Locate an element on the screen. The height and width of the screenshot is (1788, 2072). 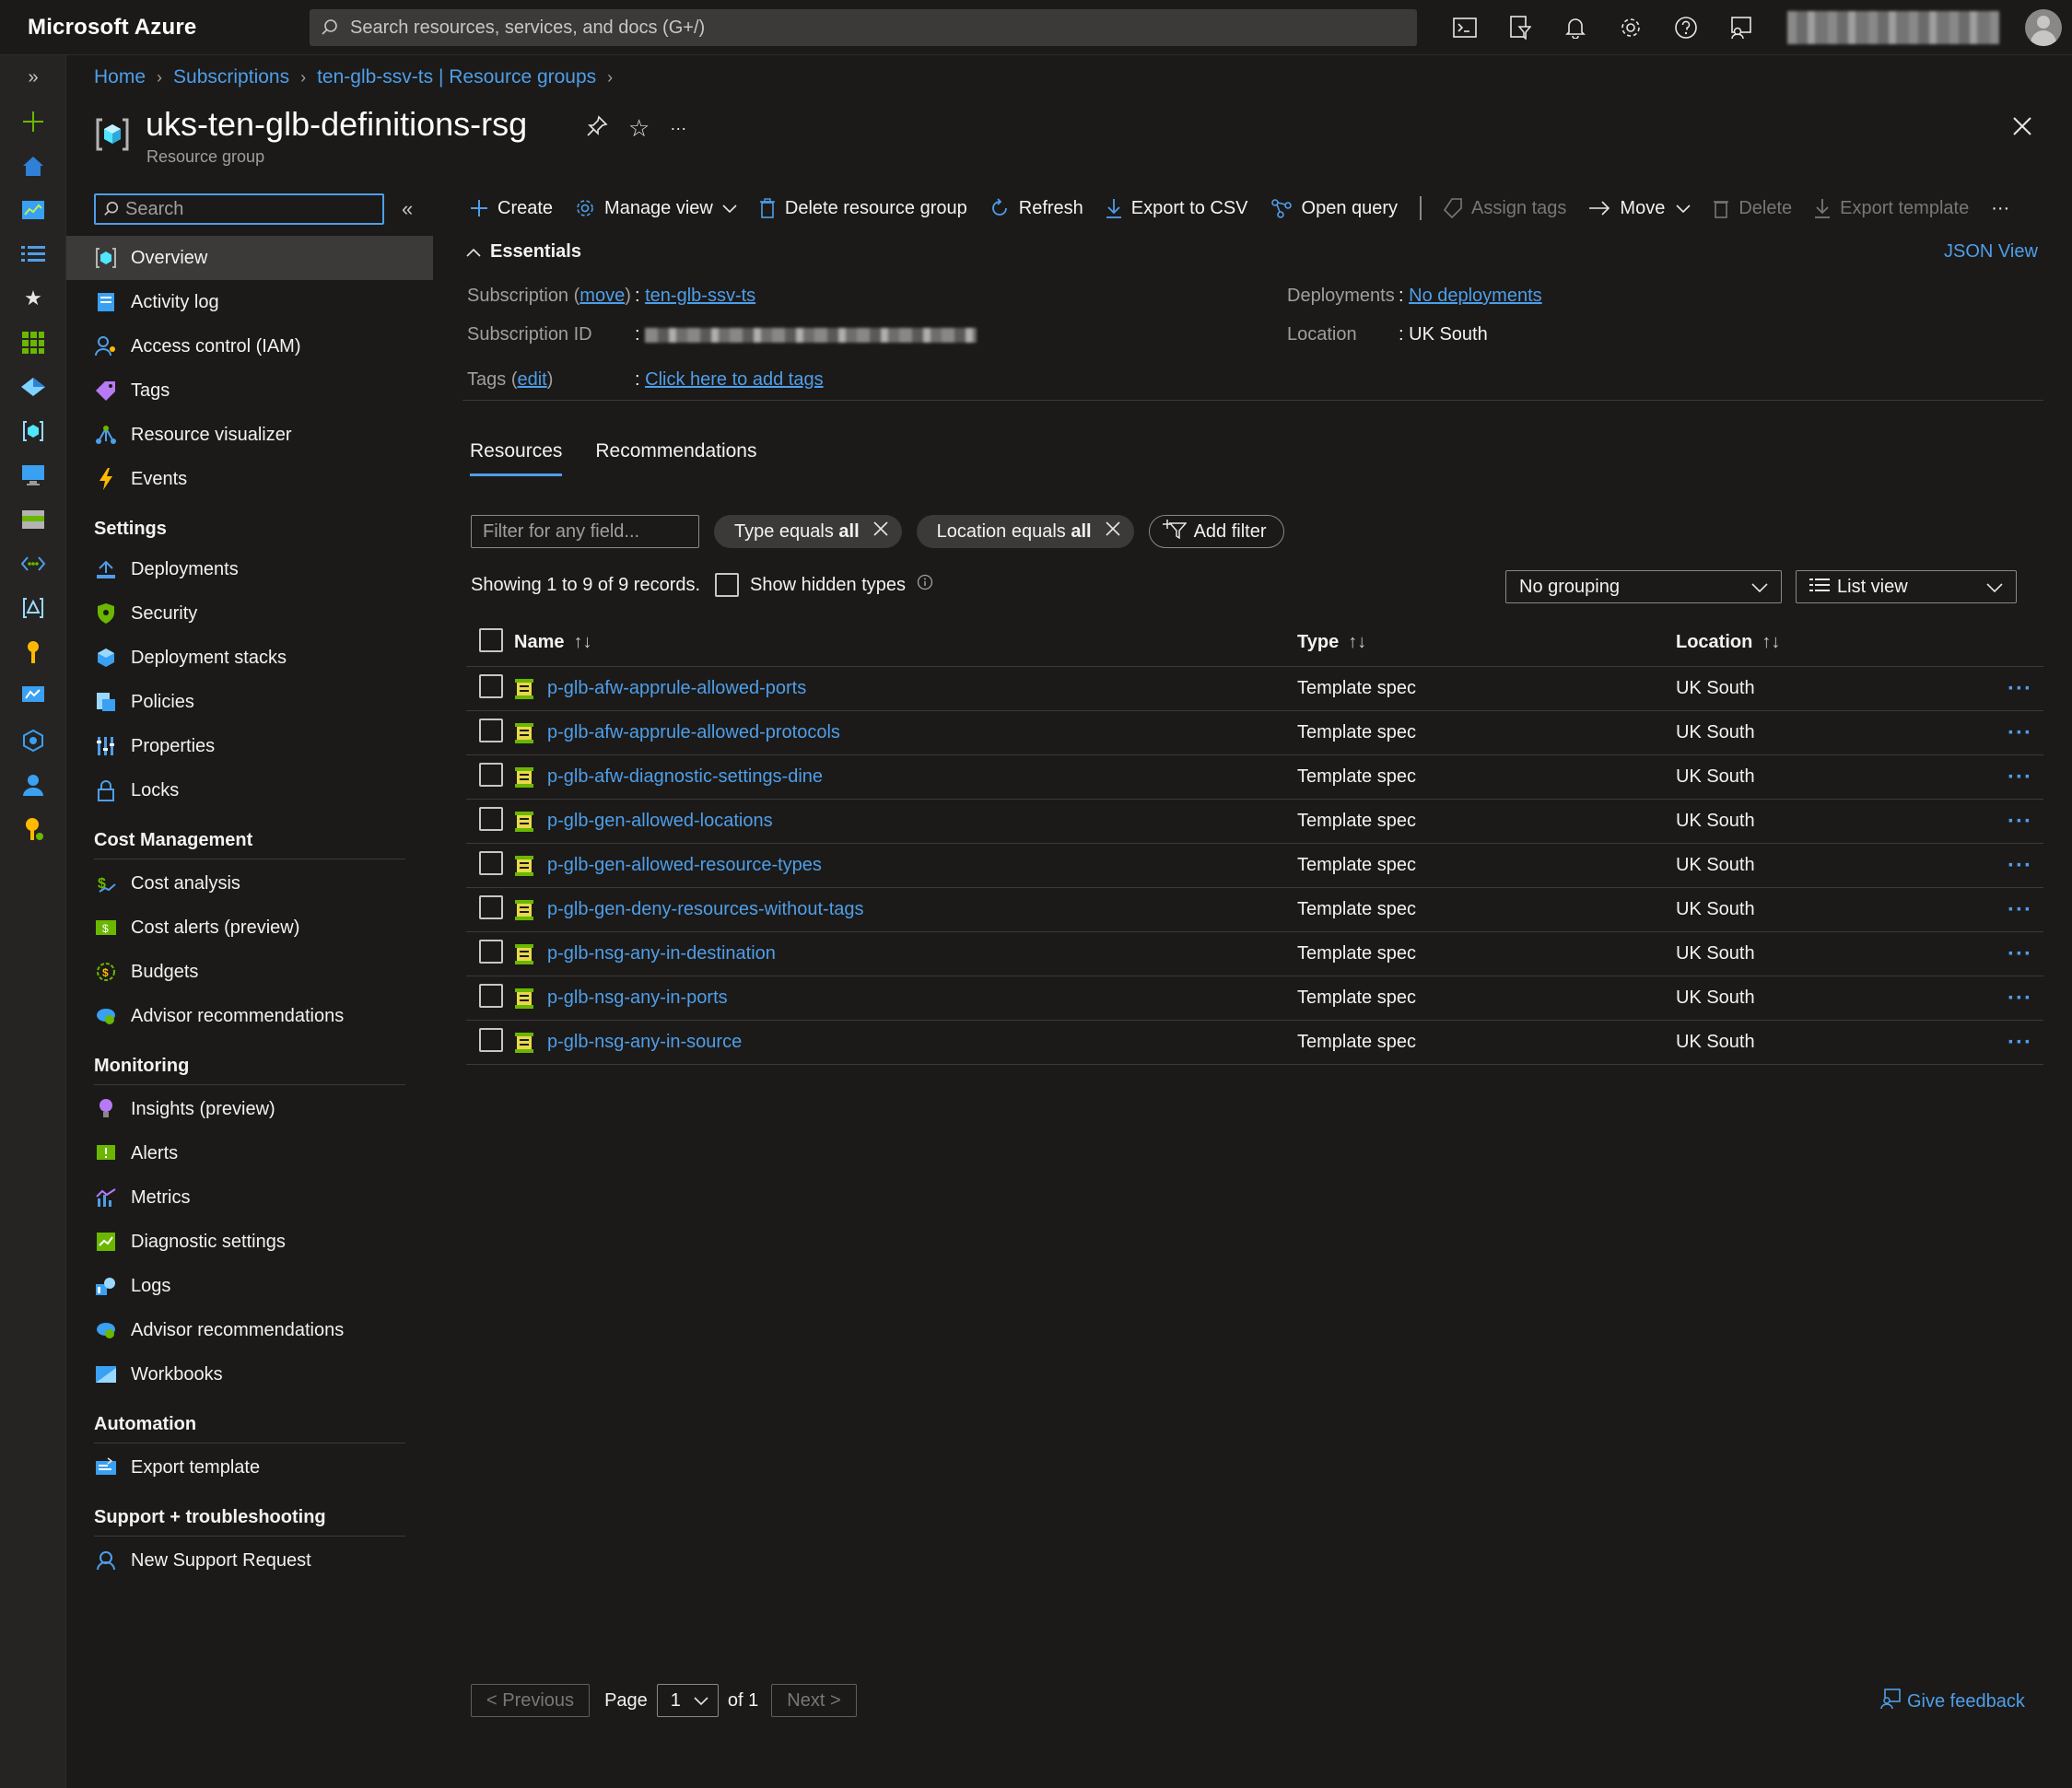
delete-resource-group-button: Delete resource group is located at coordinates (863, 208).